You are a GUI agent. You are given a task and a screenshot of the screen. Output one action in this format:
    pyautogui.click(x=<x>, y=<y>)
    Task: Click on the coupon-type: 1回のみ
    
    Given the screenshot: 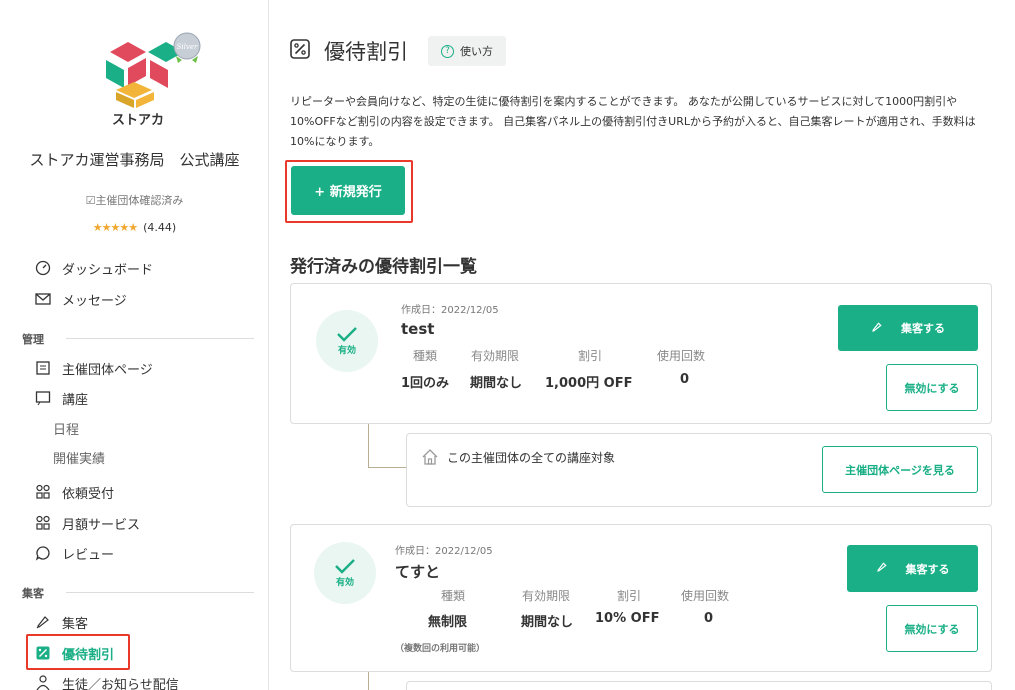 What is the action you would take?
    pyautogui.click(x=425, y=383)
    